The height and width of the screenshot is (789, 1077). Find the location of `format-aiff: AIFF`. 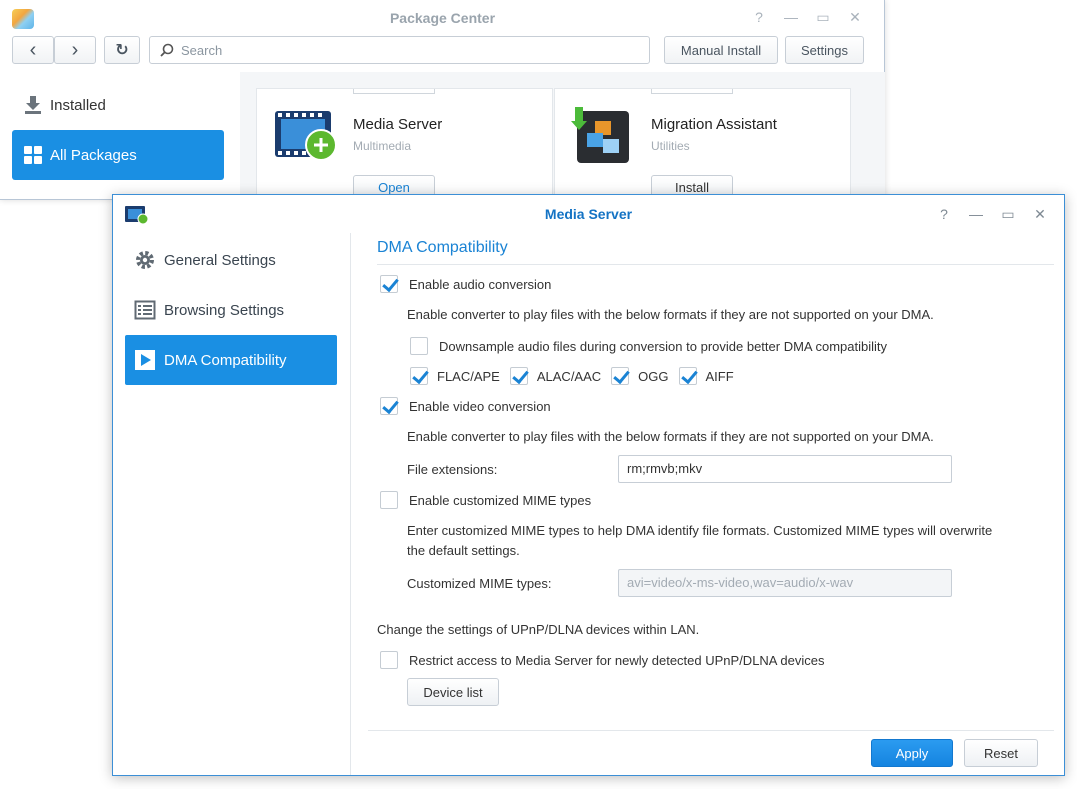

format-aiff: AIFF is located at coordinates (706, 376).